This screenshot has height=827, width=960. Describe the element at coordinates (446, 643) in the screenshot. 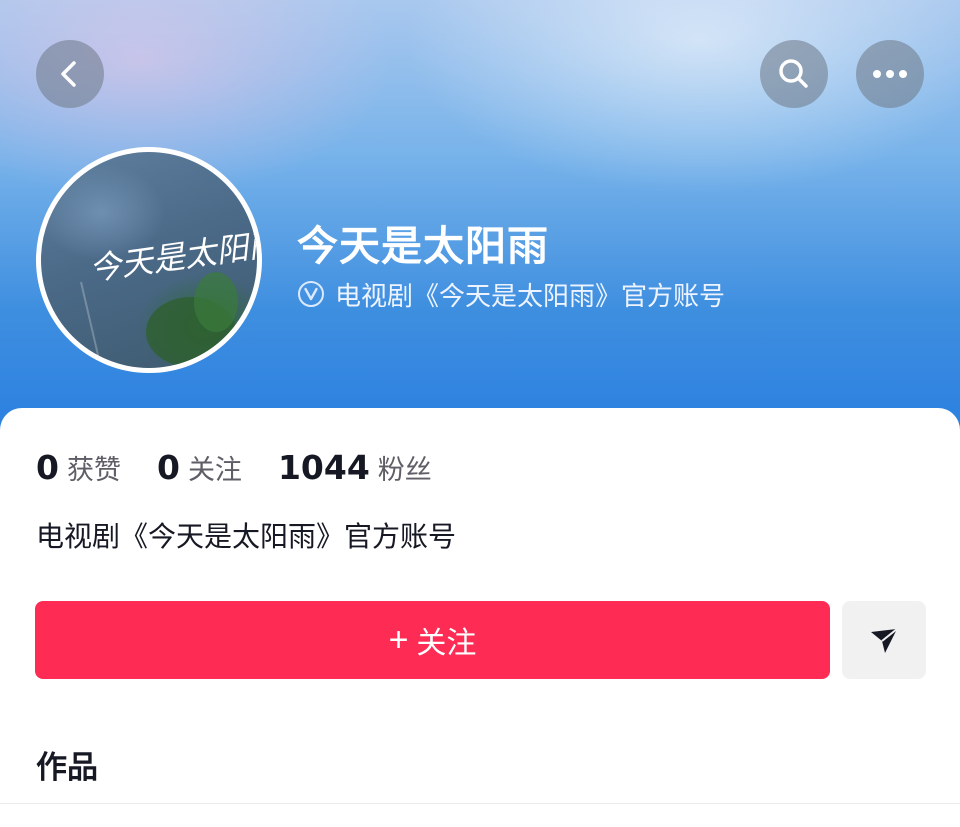

I see `follow-button-label: 关注` at that location.